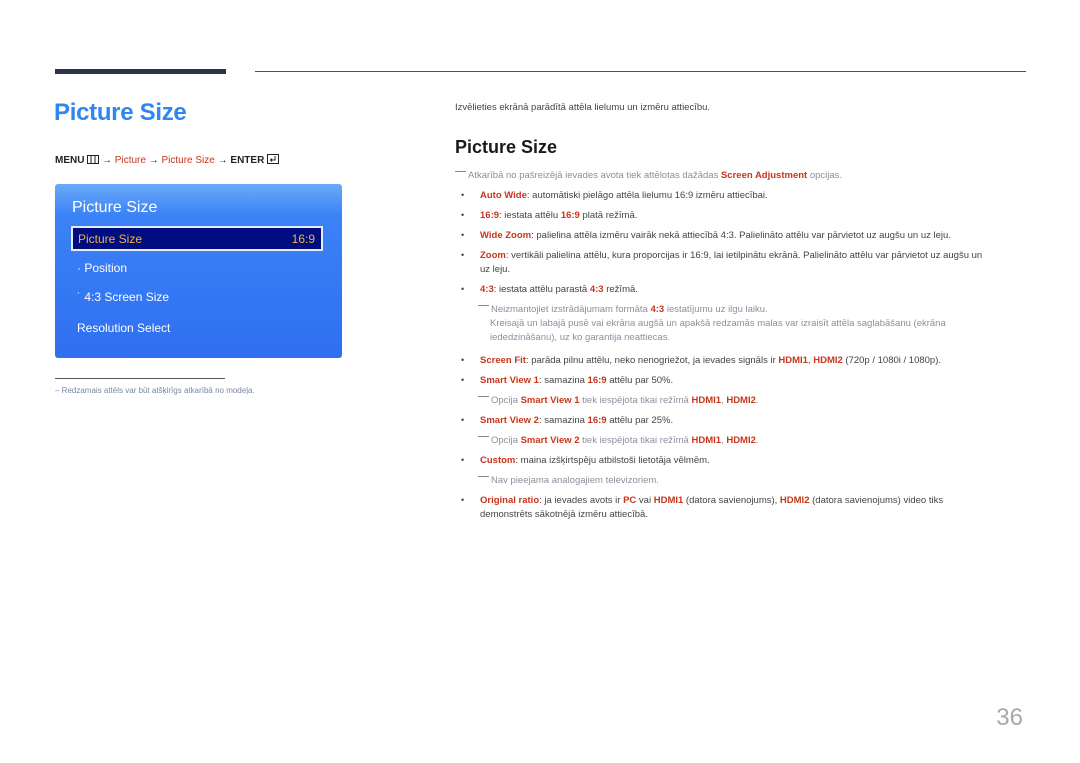 The width and height of the screenshot is (1080, 763). What do you see at coordinates (115, 207) in the screenshot?
I see `osd-title: Picture Size` at bounding box center [115, 207].